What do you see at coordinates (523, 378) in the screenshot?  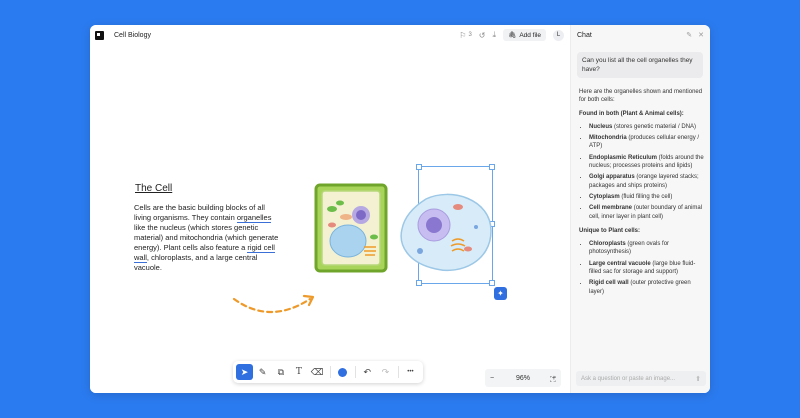 I see `zoom-level: 96%` at bounding box center [523, 378].